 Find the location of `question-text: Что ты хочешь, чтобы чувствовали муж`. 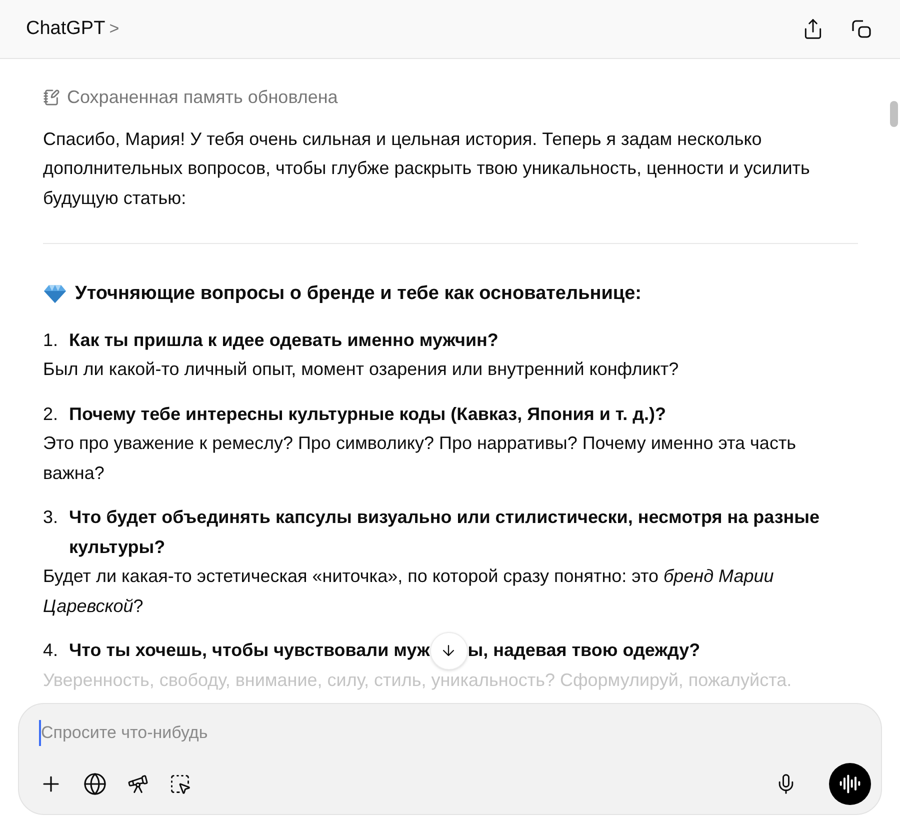

question-text: Что ты хочешь, чтобы чувствовали муж is located at coordinates (249, 650).